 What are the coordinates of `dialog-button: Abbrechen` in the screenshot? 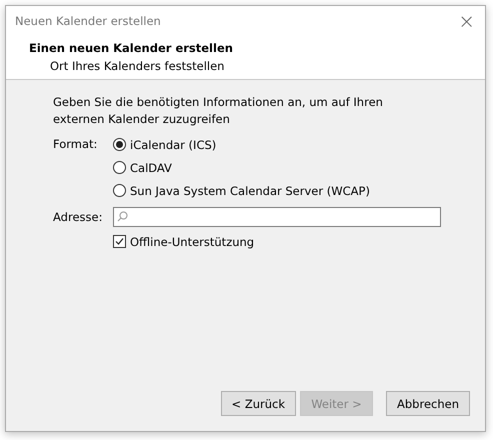 It's located at (428, 403).